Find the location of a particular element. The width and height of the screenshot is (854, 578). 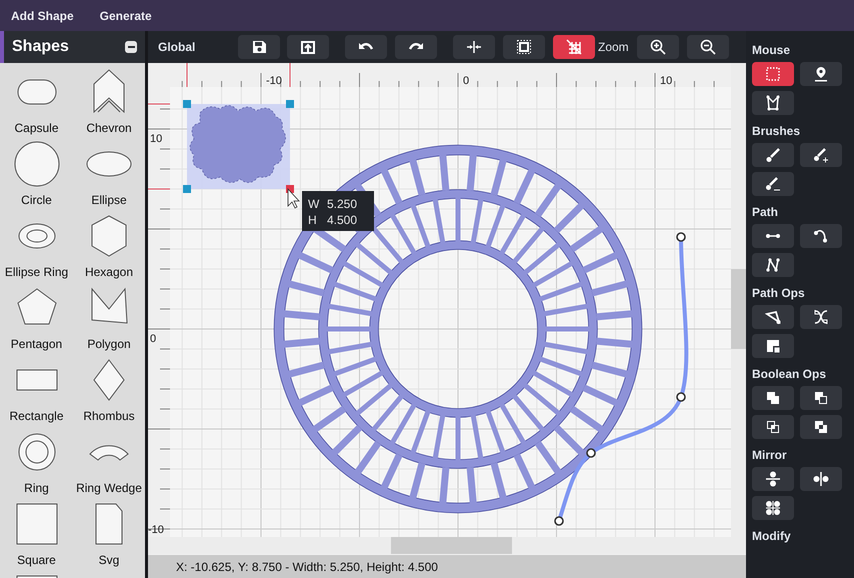

section-title: Boolean Ops is located at coordinates (790, 374).